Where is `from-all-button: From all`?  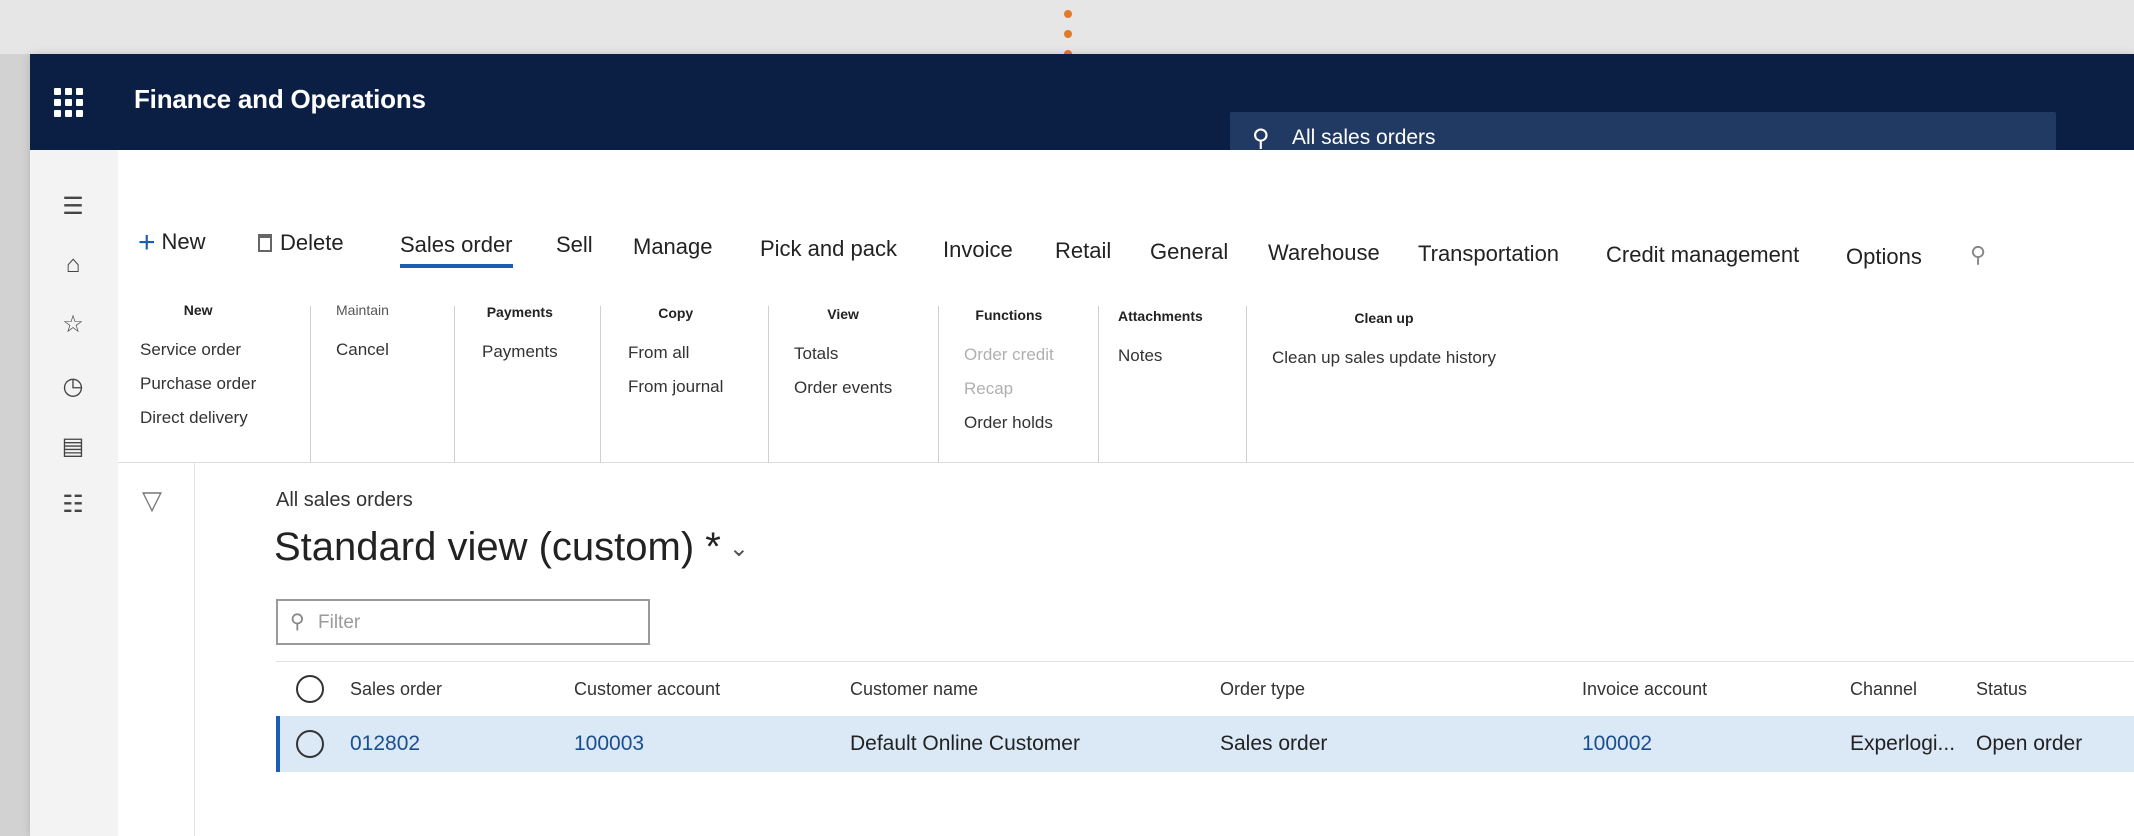 from-all-button: From all is located at coordinates (675, 353).